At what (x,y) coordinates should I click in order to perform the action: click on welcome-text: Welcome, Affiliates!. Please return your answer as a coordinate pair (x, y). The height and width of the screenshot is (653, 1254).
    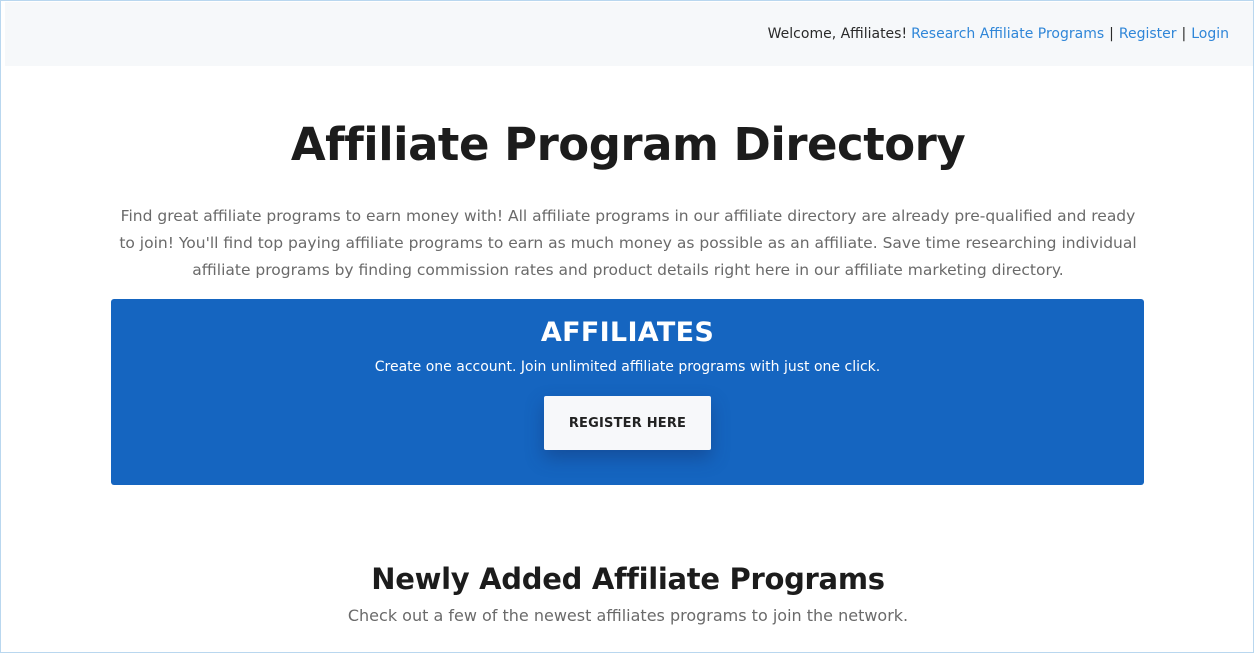
    Looking at the image, I should click on (837, 34).